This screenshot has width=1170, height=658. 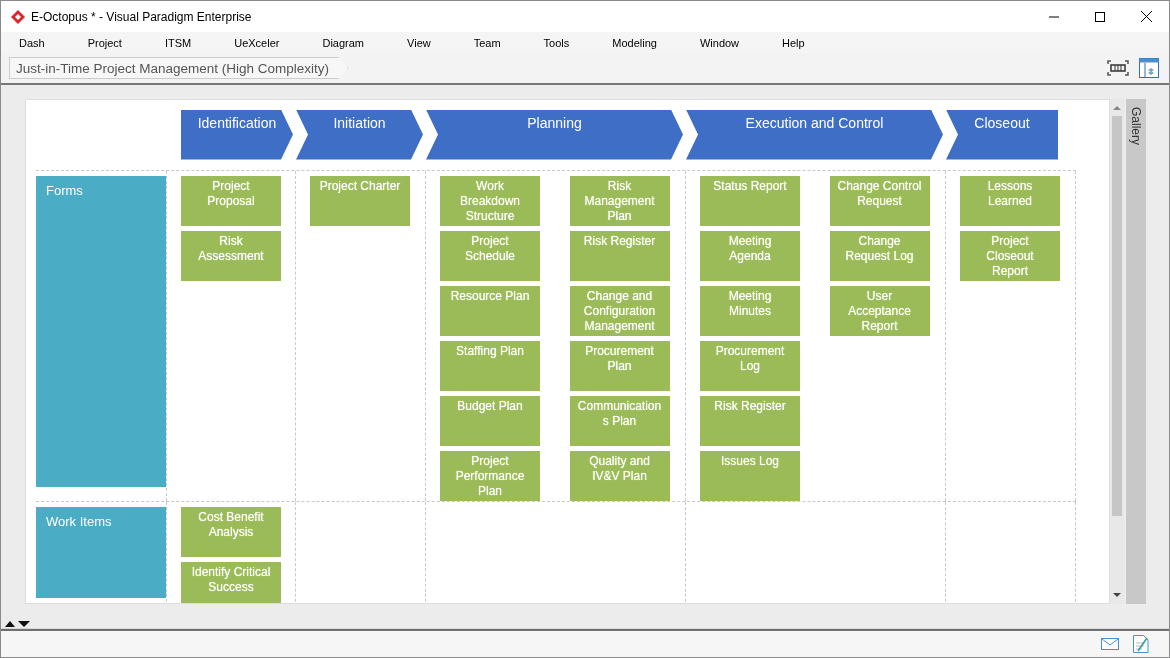 What do you see at coordinates (1002, 134) in the screenshot?
I see `phase-header: Closeout` at bounding box center [1002, 134].